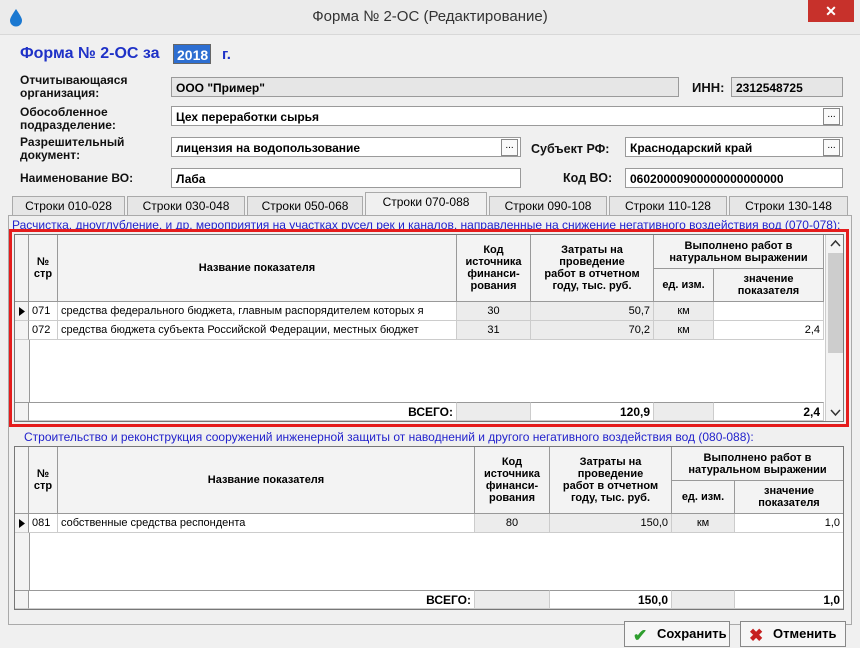 This screenshot has width=860, height=648. Describe the element at coordinates (74, 86) in the screenshot. I see `org-label: Отчитывающаяся организация:` at that location.